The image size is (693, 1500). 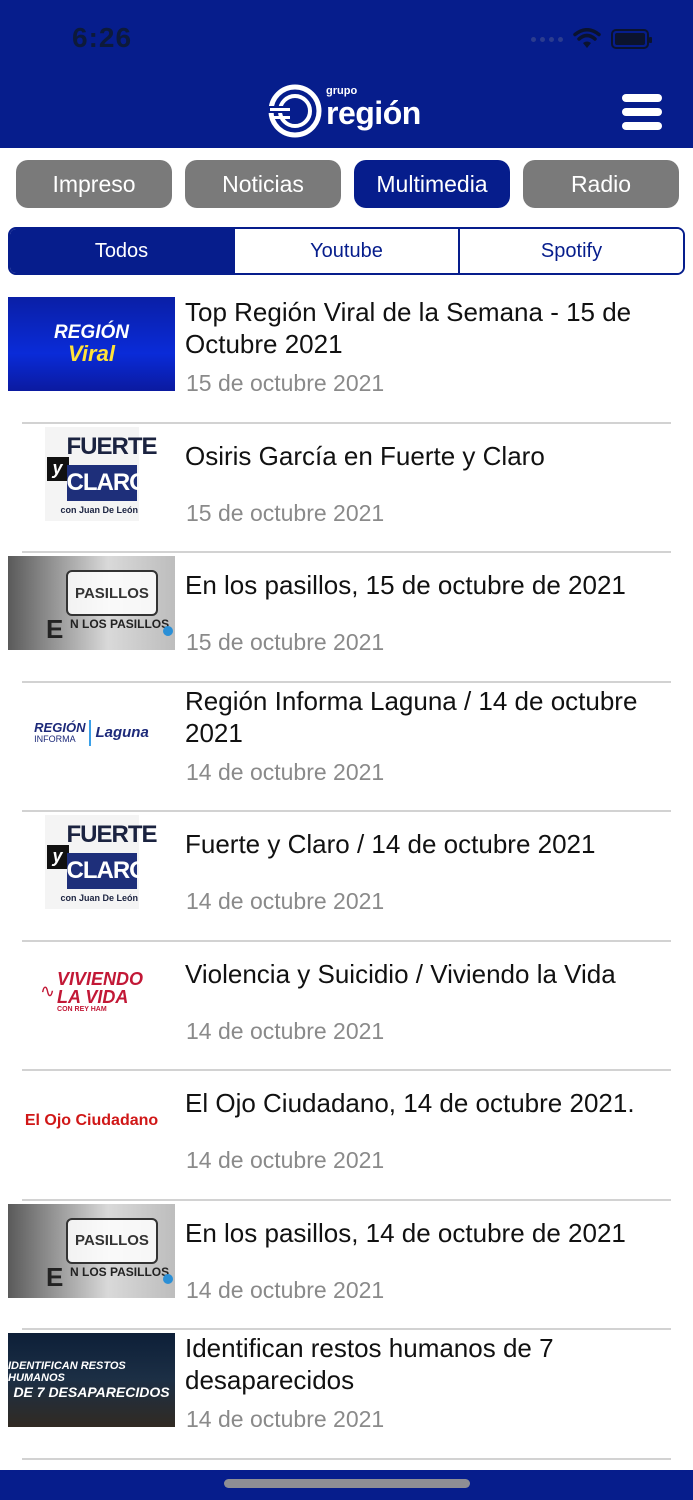 What do you see at coordinates (47, 991) in the screenshot?
I see `heartbeat-icon: ∿` at bounding box center [47, 991].